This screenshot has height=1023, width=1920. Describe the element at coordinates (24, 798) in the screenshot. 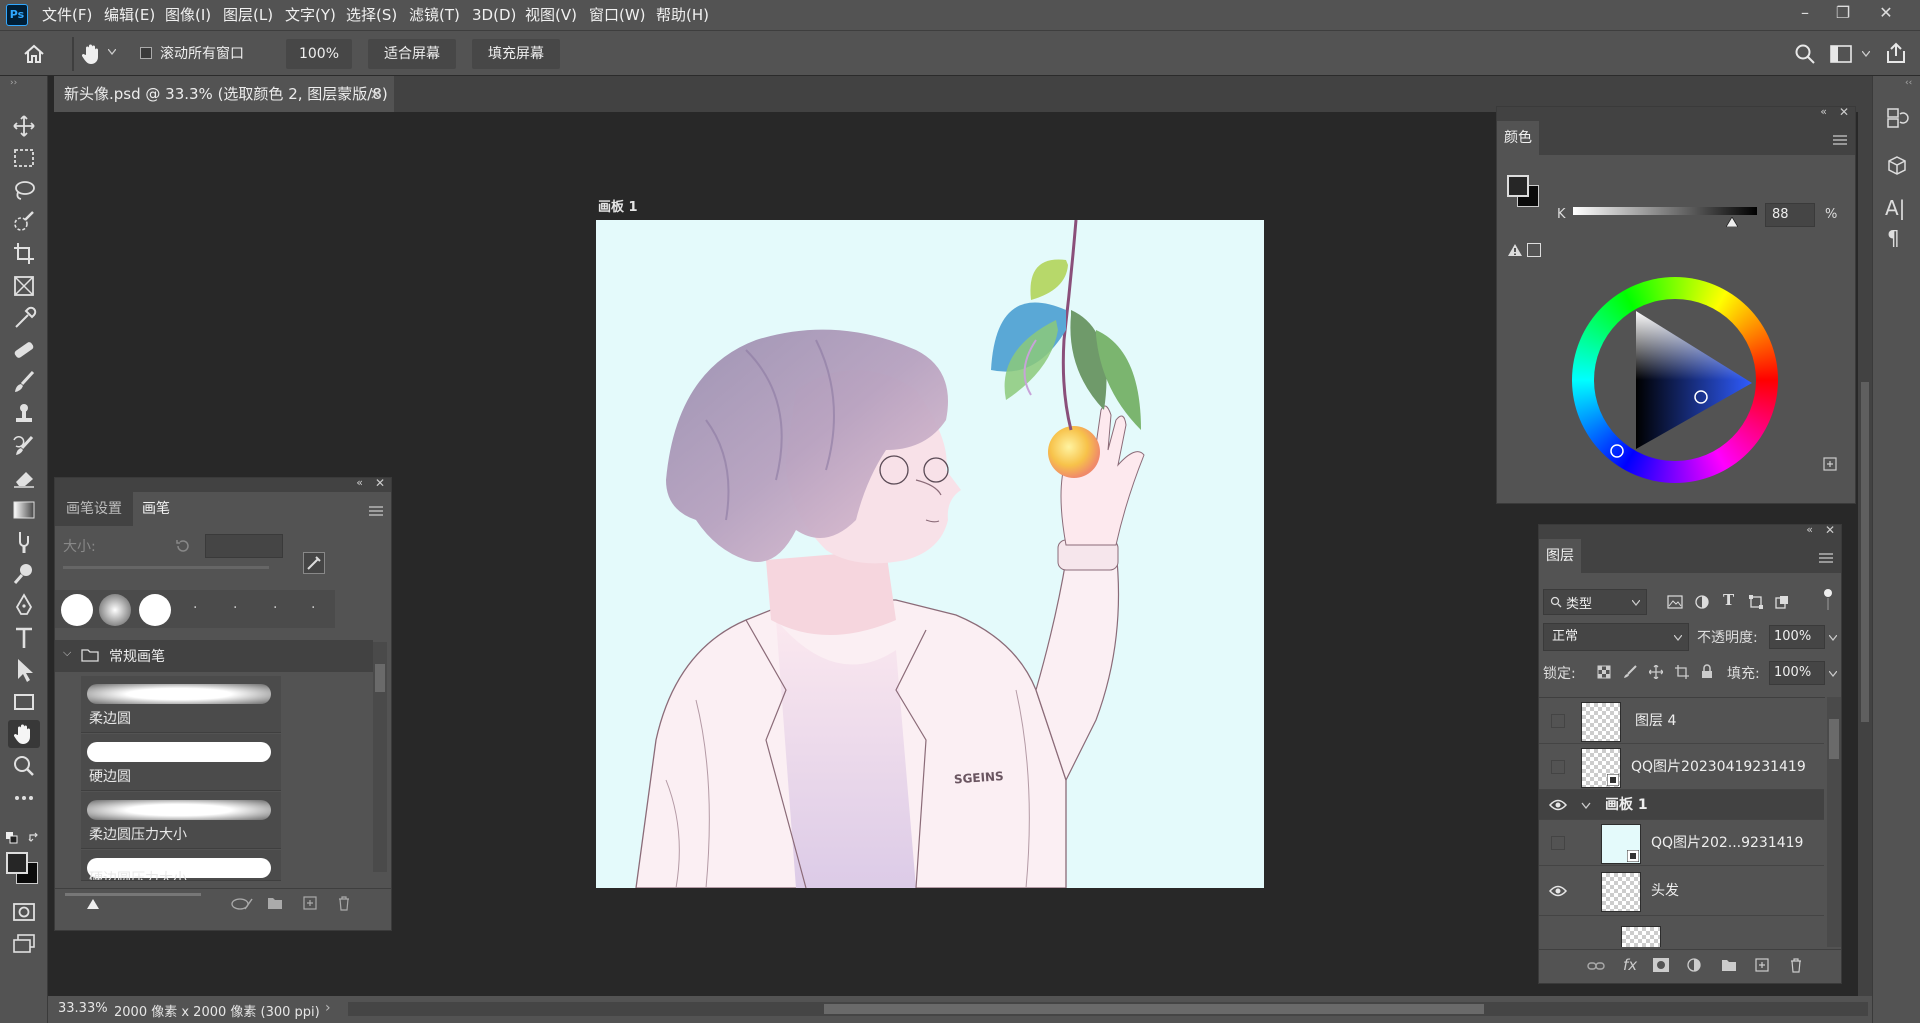

I see `more-tools-icon` at that location.